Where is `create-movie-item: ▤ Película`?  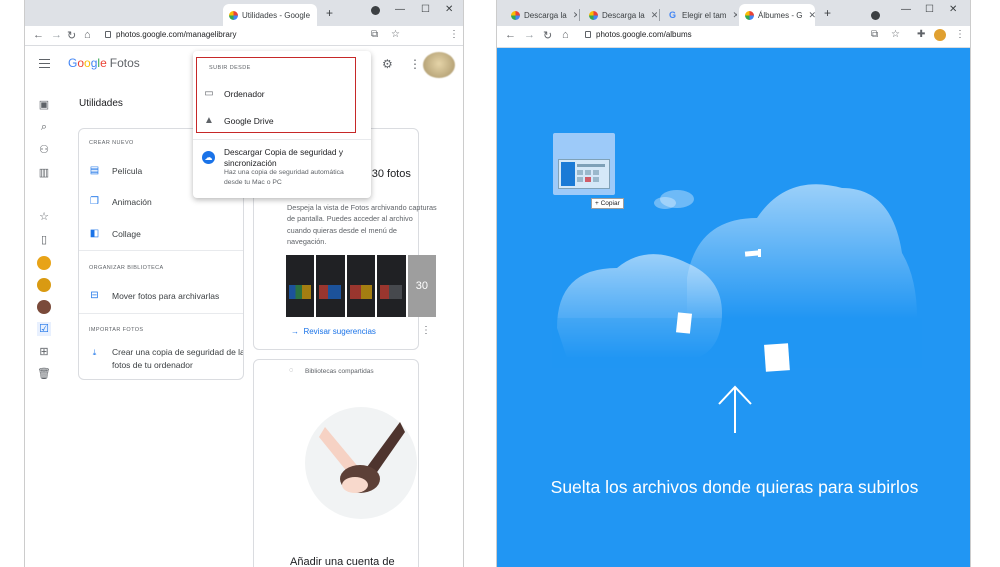 create-movie-item: ▤ Película is located at coordinates (116, 171).